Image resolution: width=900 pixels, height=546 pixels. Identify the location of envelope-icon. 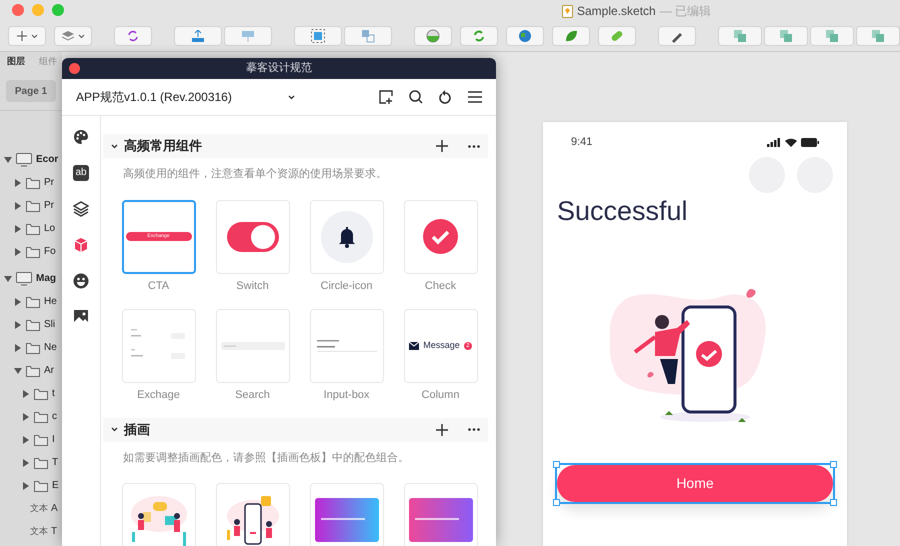
(414, 346).